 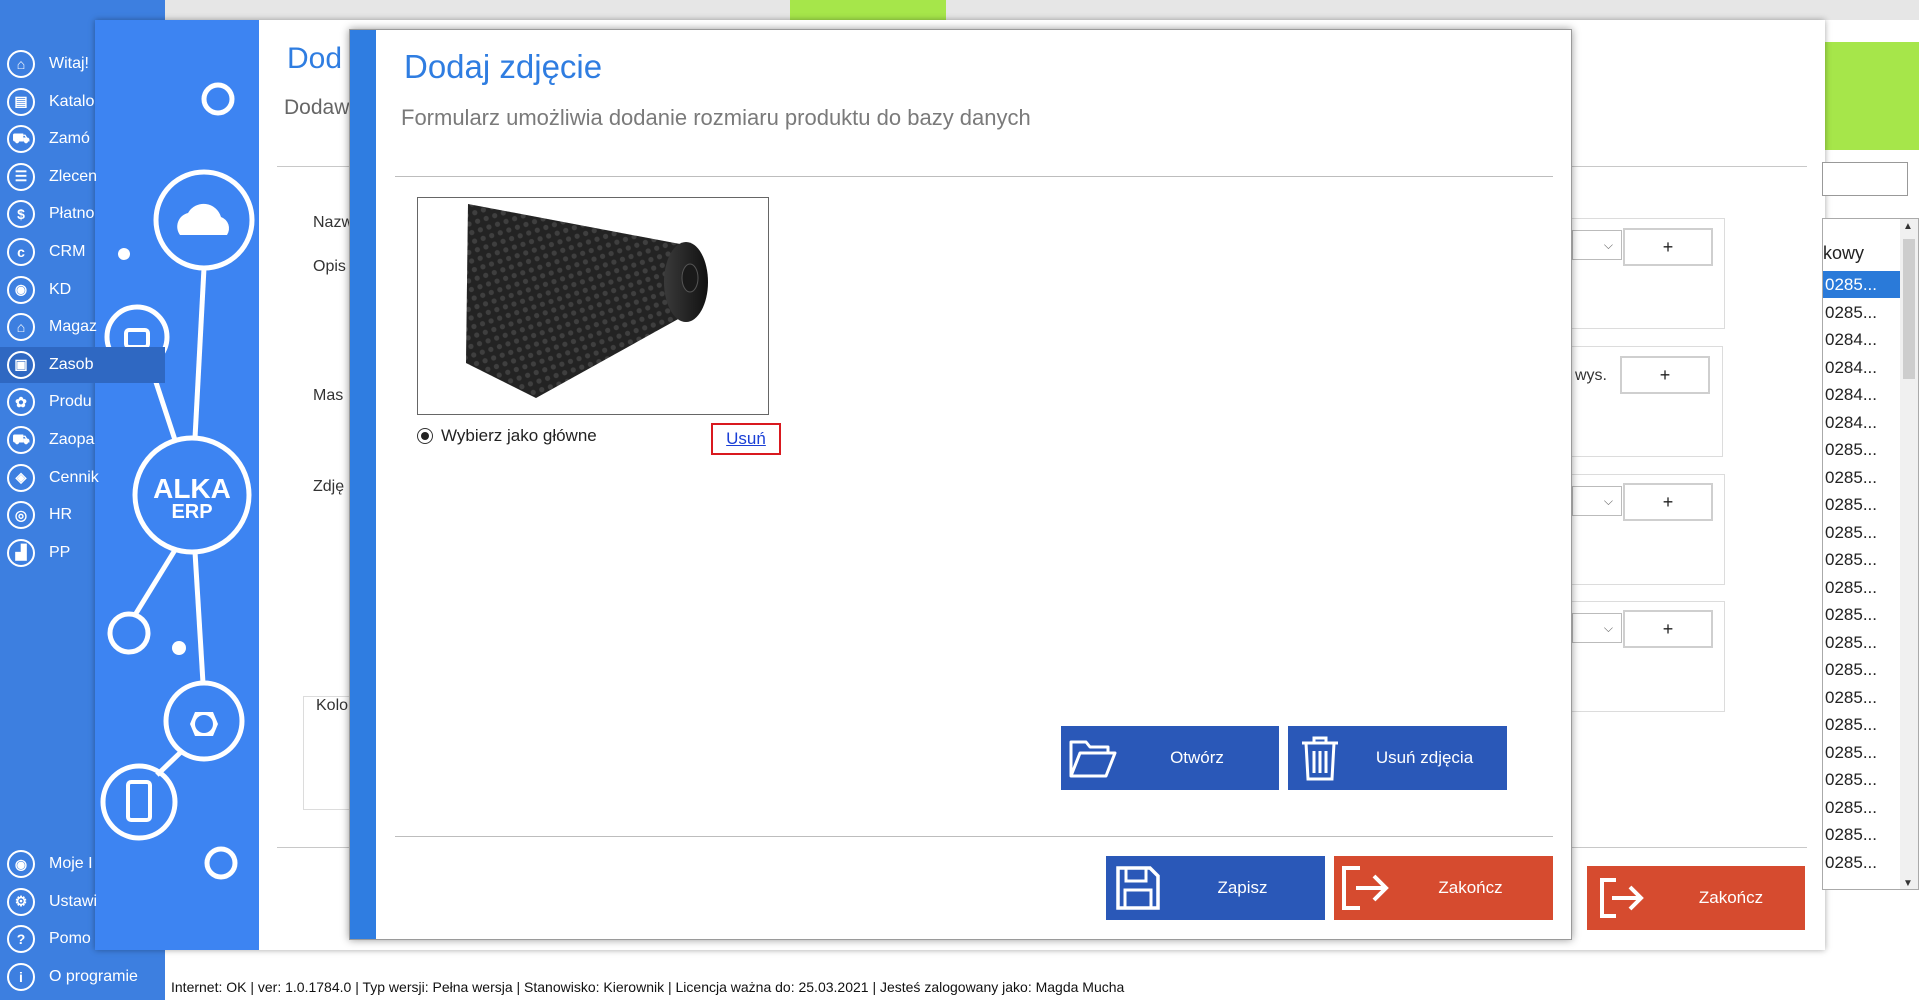 What do you see at coordinates (329, 486) in the screenshot?
I see `field-label-photo: Zdję` at bounding box center [329, 486].